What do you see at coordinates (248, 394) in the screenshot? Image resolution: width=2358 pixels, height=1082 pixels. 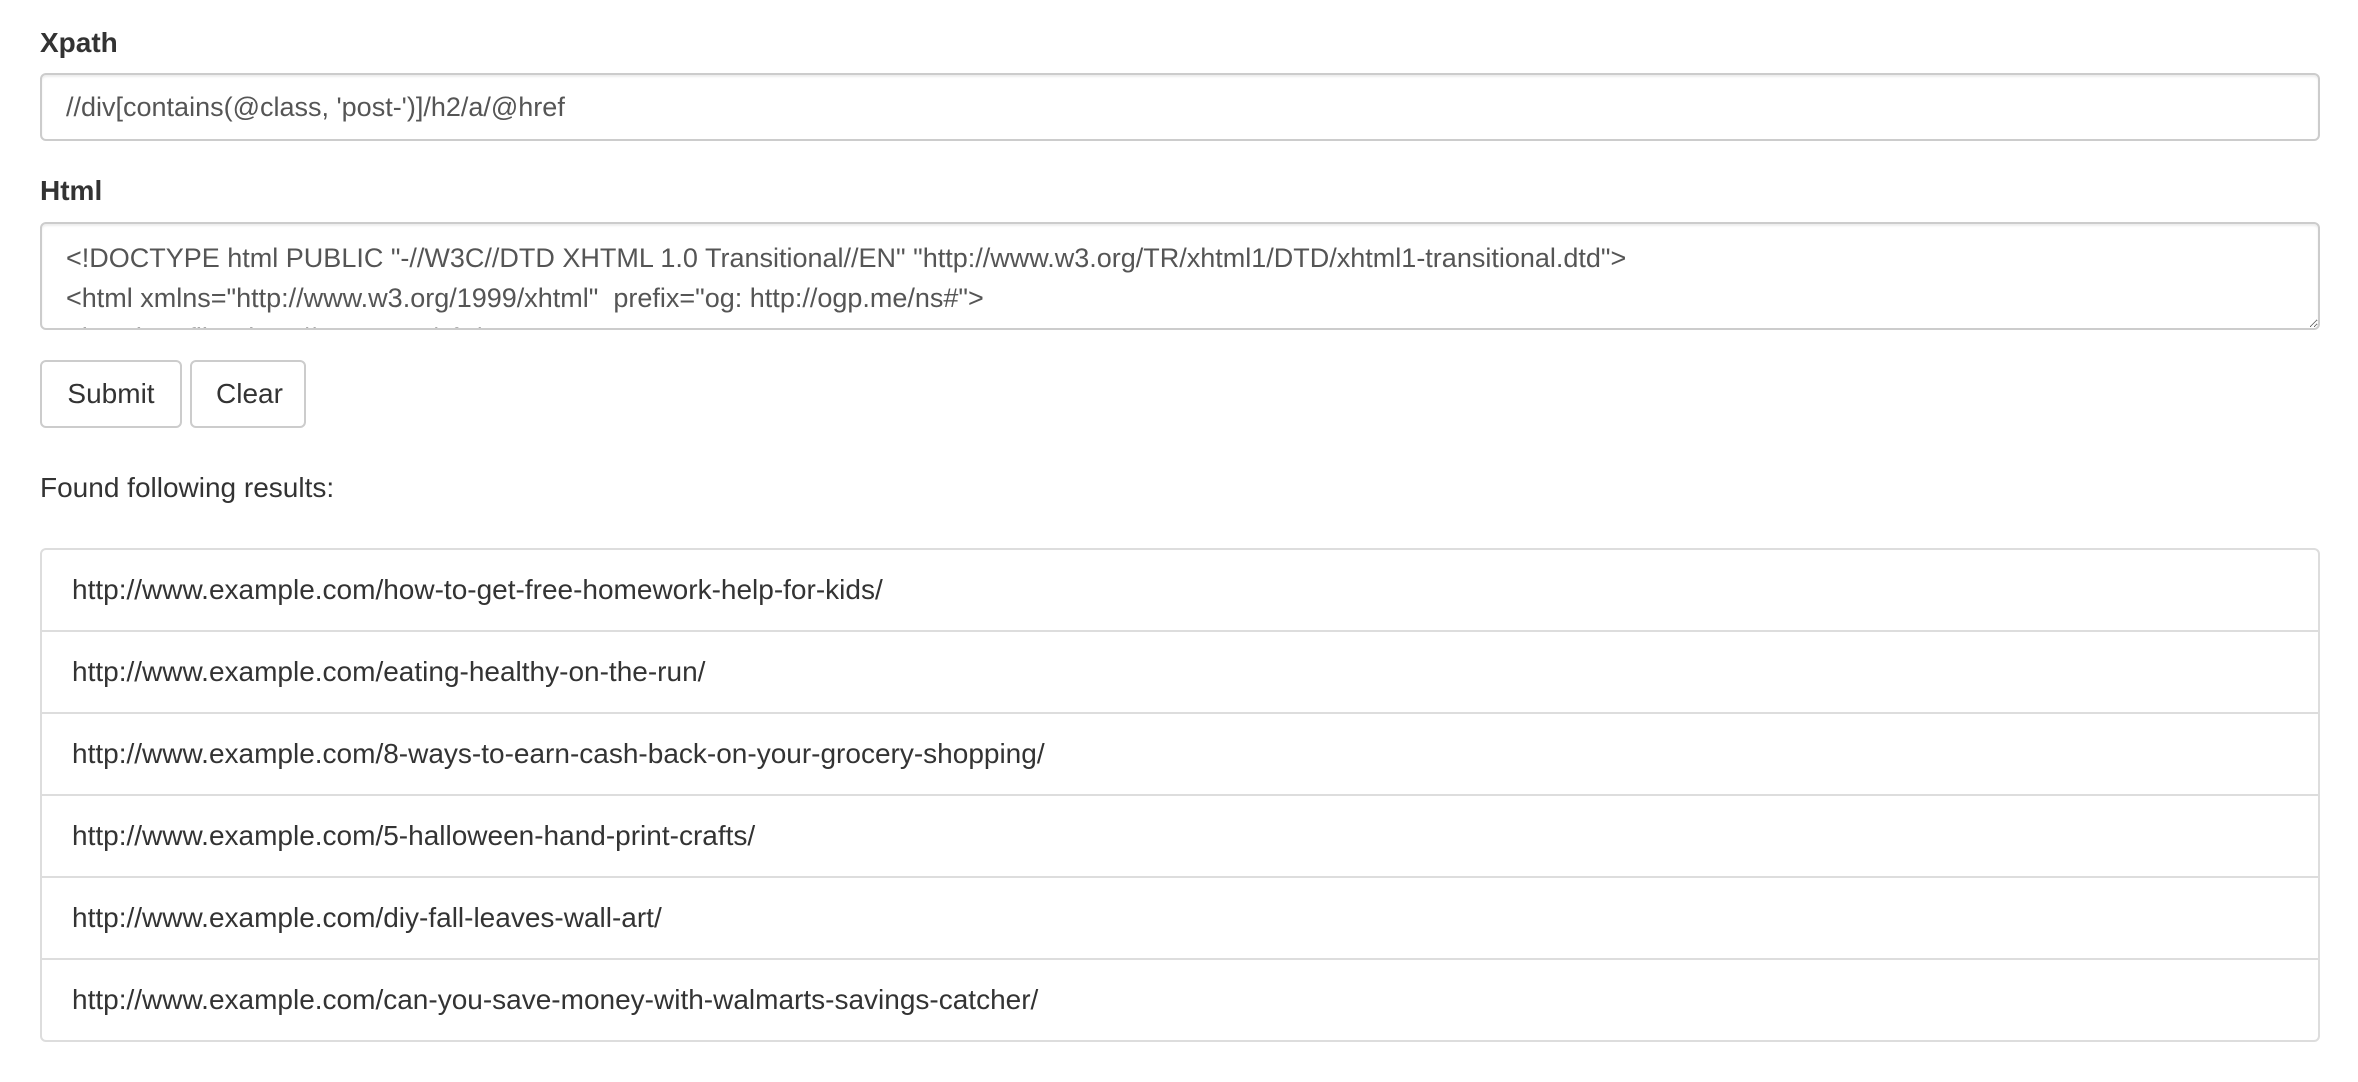 I see `clear-button: Clear` at bounding box center [248, 394].